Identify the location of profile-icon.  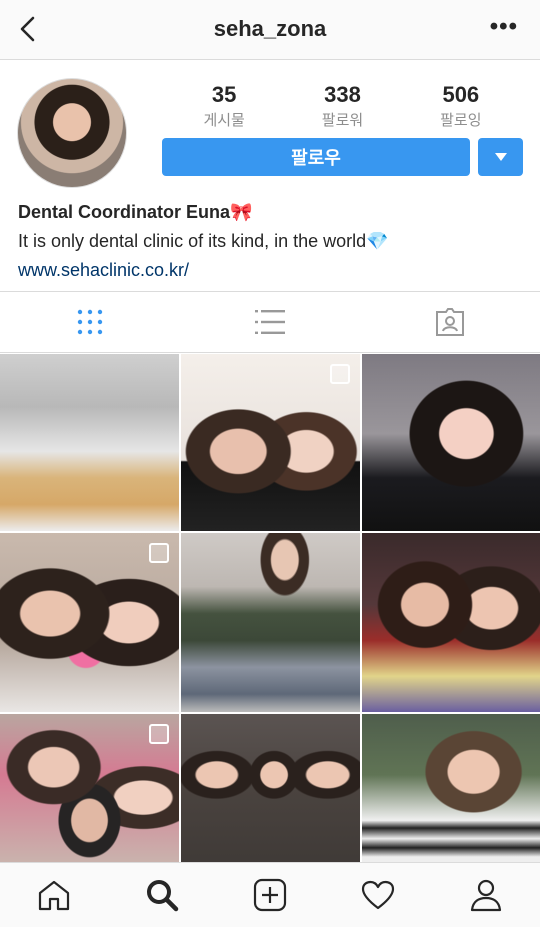
(486, 895).